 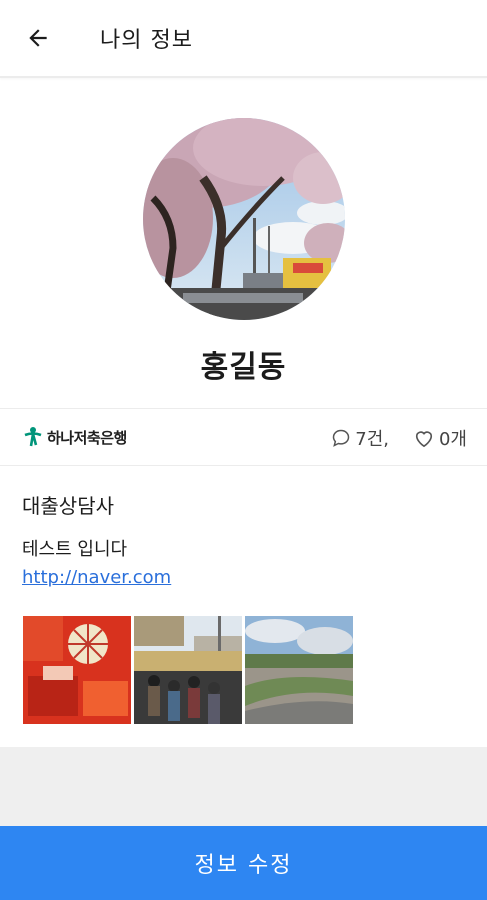 I want to click on description: 테스트 입니다, so click(x=75, y=549).